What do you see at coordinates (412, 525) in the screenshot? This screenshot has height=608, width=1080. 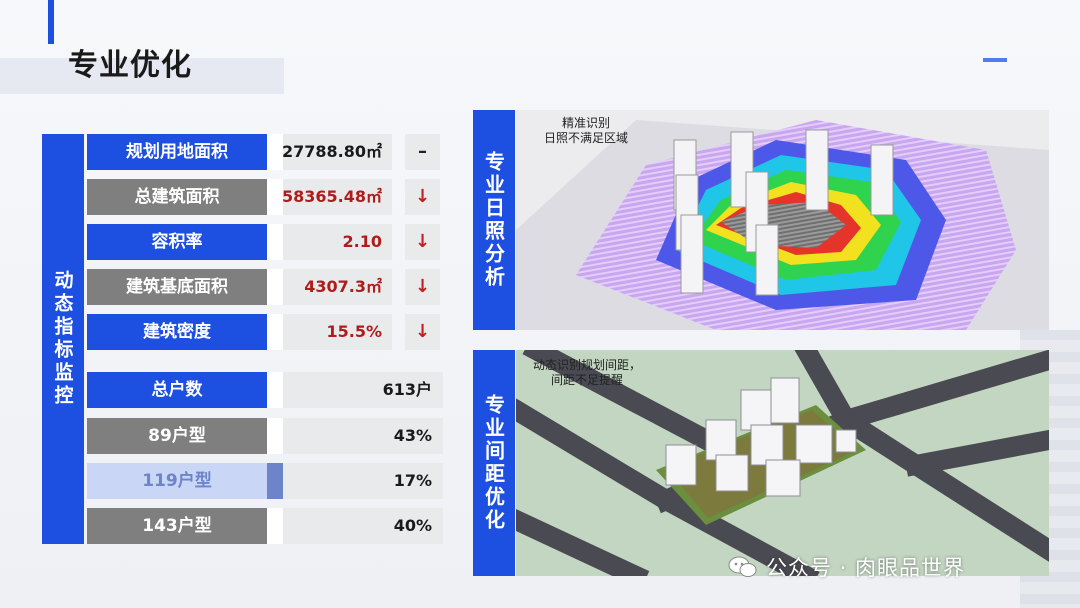 I see `metric-value: 40%` at bounding box center [412, 525].